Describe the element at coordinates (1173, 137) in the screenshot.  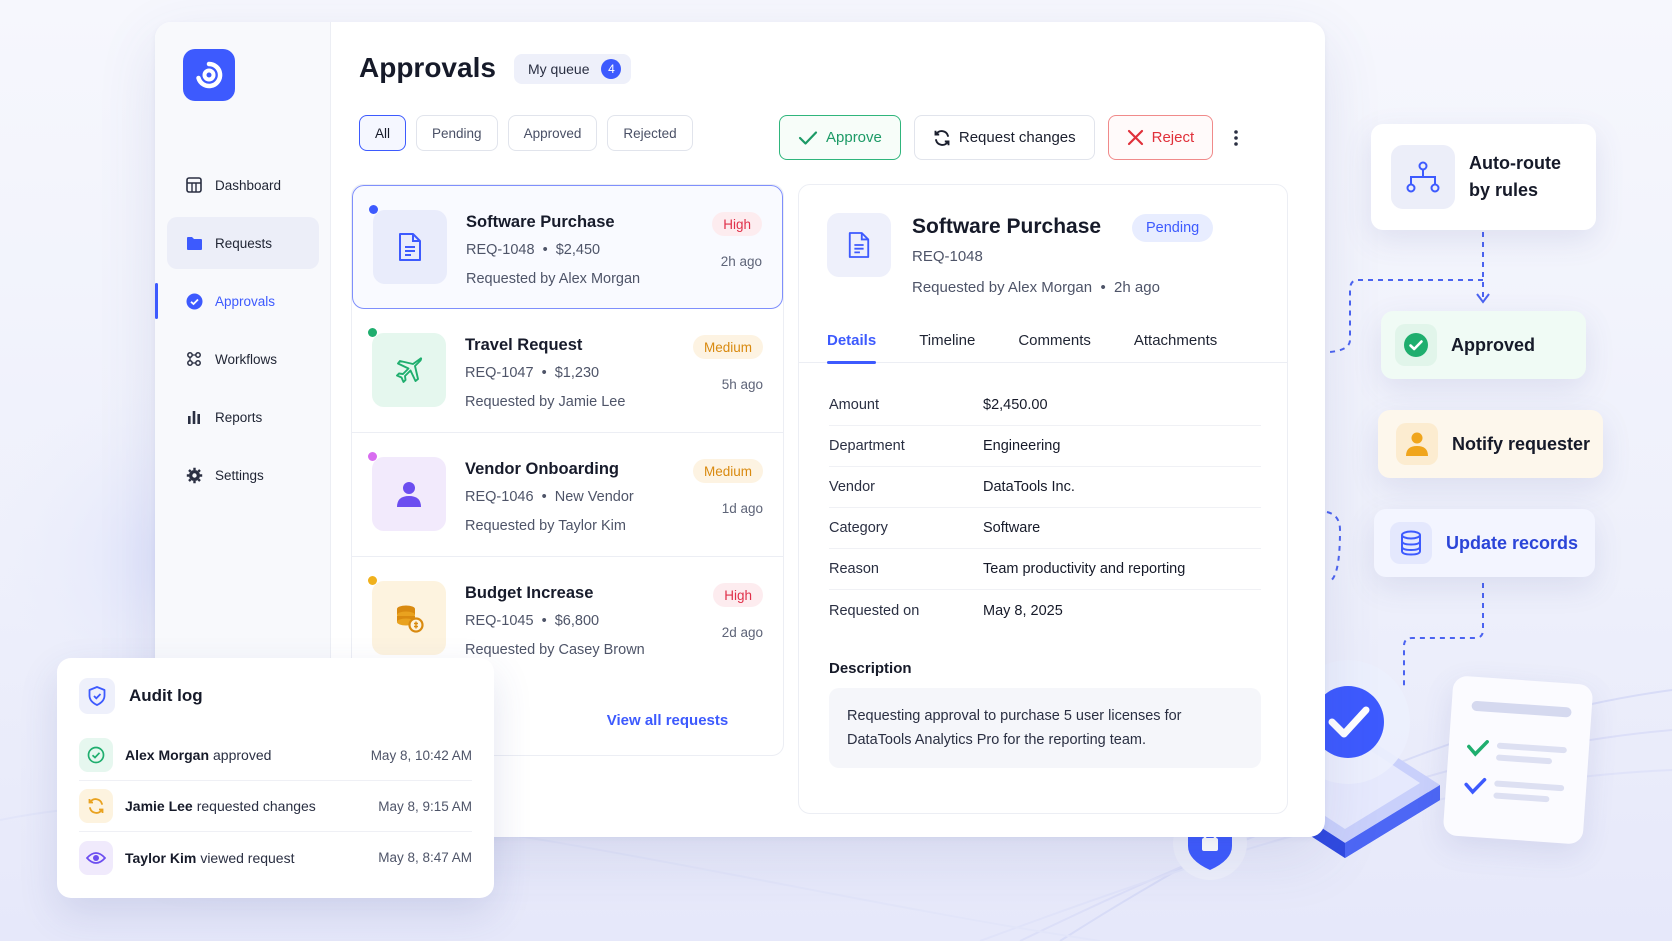
I see `reject-label: Reject` at that location.